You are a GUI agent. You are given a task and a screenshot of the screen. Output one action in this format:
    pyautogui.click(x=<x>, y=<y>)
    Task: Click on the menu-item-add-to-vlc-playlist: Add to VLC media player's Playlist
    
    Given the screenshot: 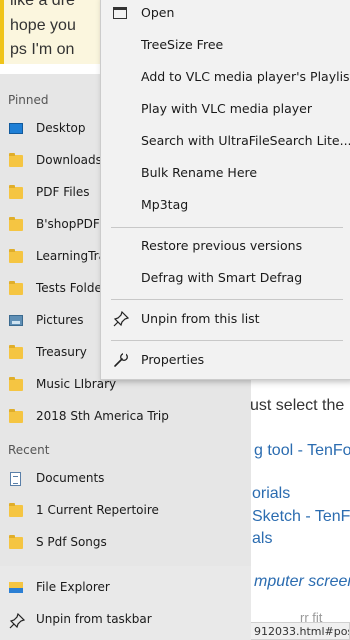 What is the action you would take?
    pyautogui.click(x=225, y=77)
    